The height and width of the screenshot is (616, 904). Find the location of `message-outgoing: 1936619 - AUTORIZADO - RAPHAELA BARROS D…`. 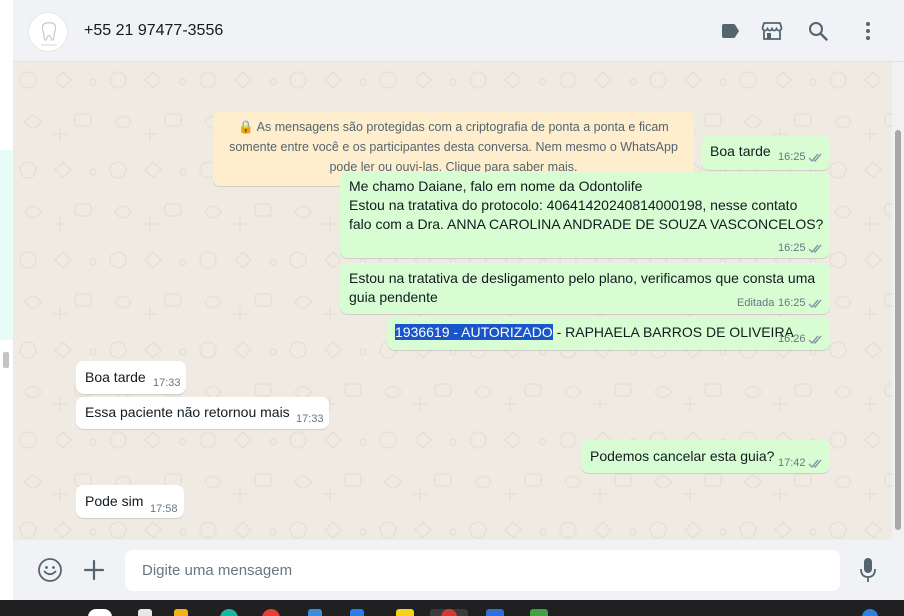

message-outgoing: 1936619 - AUTORIZADO - RAPHAELA BARROS D… is located at coordinates (608, 333).